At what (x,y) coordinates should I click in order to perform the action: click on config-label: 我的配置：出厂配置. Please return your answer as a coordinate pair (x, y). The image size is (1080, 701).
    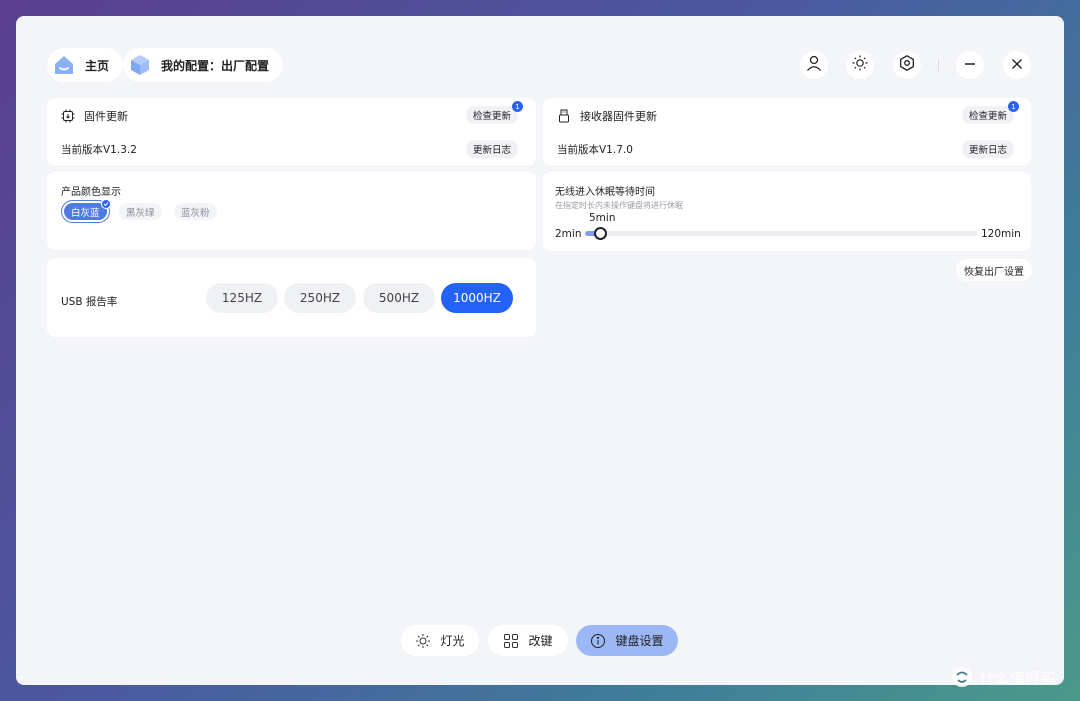
    Looking at the image, I should click on (215, 65).